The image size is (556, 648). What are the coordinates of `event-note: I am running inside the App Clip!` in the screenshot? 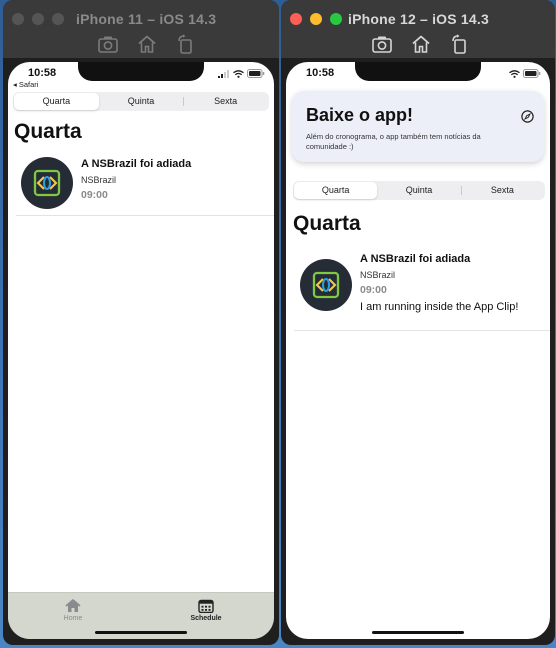 It's located at (439, 307).